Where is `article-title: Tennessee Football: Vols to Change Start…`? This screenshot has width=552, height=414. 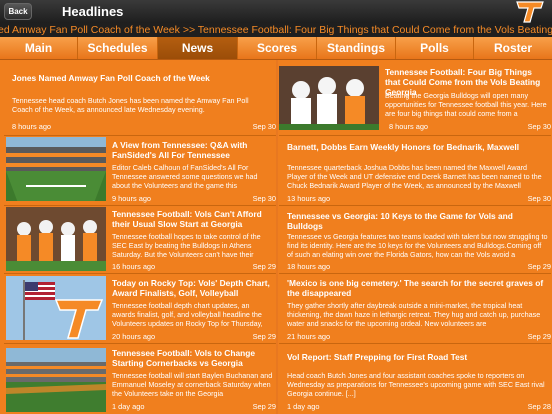 article-title: Tennessee Football: Vols to Change Start… is located at coordinates (184, 358).